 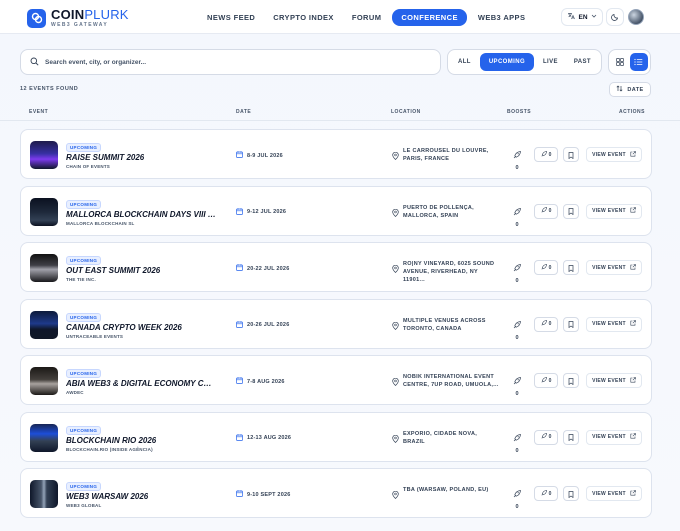 What do you see at coordinates (265, 155) in the screenshot?
I see `date-text: 8-9 JUL 2026` at bounding box center [265, 155].